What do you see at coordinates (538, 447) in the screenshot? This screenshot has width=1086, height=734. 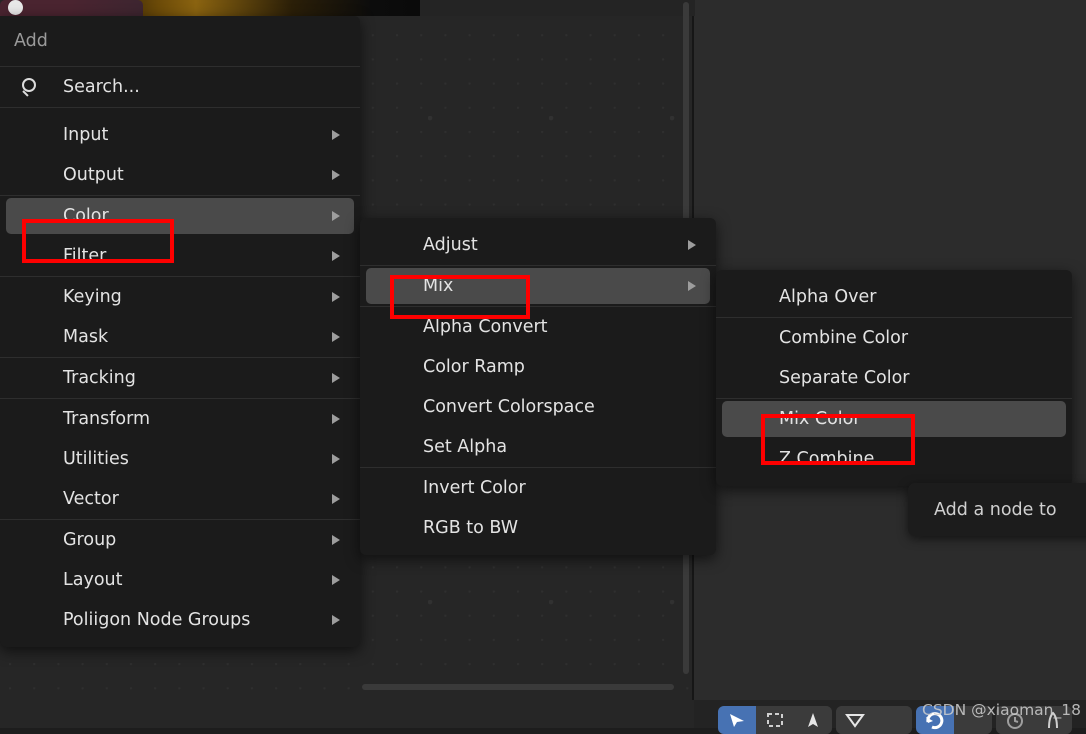 I see `menu-item-set-alpha: Set Alpha` at bounding box center [538, 447].